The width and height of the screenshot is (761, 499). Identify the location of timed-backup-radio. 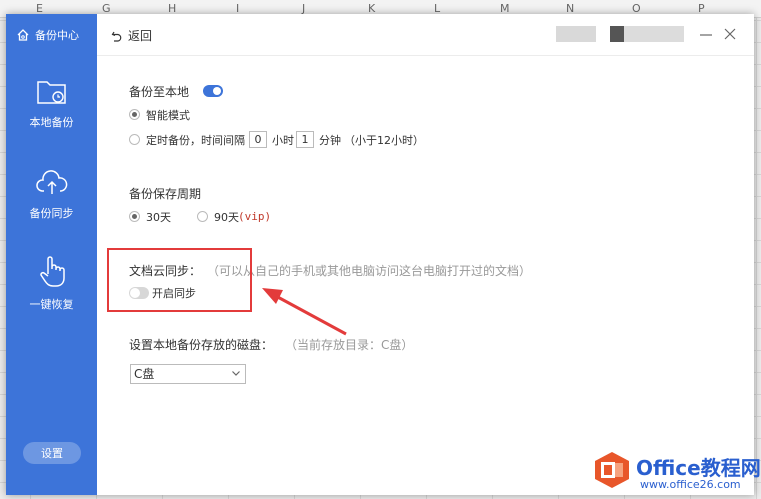
(134, 139).